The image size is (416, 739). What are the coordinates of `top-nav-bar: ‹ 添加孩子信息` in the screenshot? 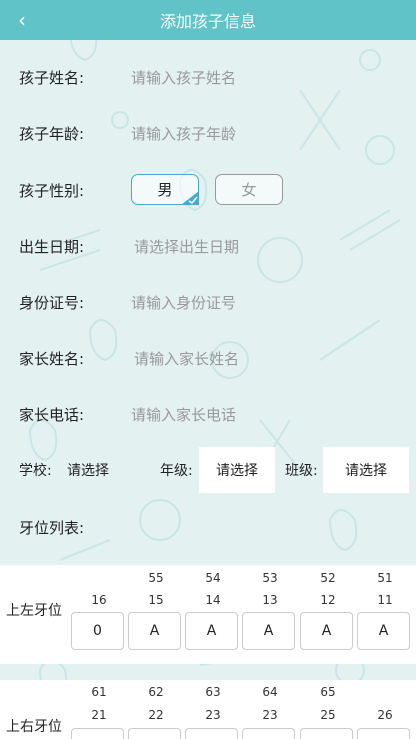 It's located at (208, 20).